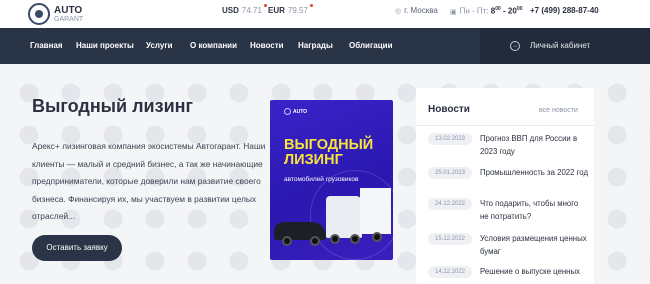 The image size is (650, 284). I want to click on nav-item-news: Новости, so click(267, 46).